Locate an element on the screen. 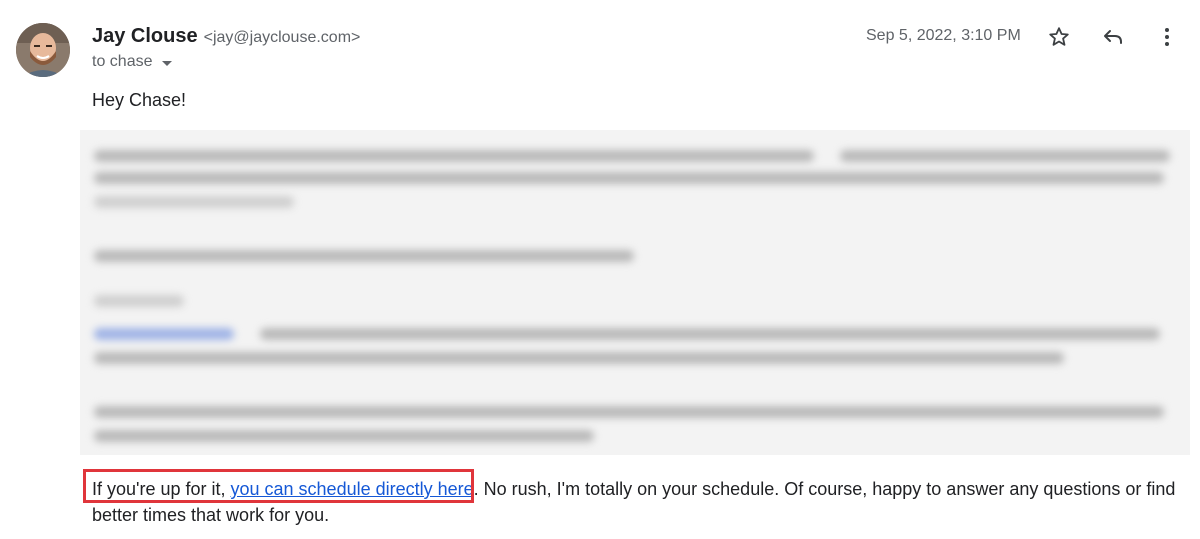  email-greeting: Hey Chase! is located at coordinates (139, 100).